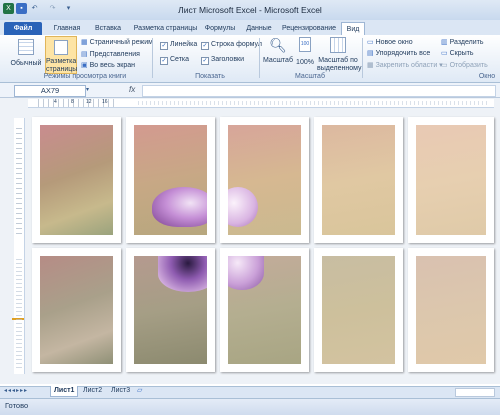  I want to click on hide-button: ▭ Скрыть, so click(457, 53).